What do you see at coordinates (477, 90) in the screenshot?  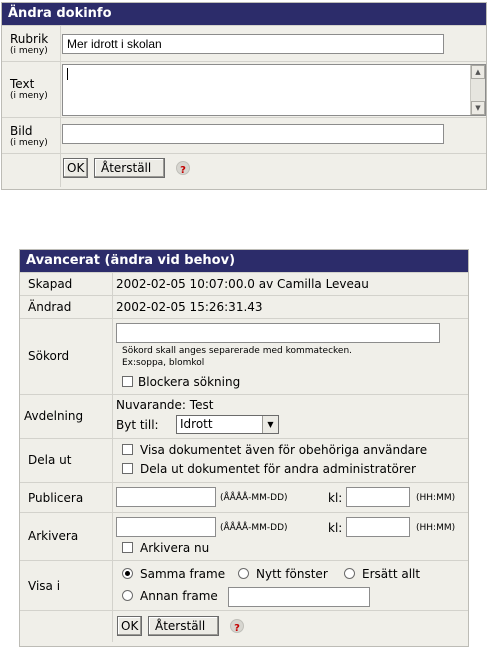 I see `text-scrollbar: ▲ ▼` at bounding box center [477, 90].